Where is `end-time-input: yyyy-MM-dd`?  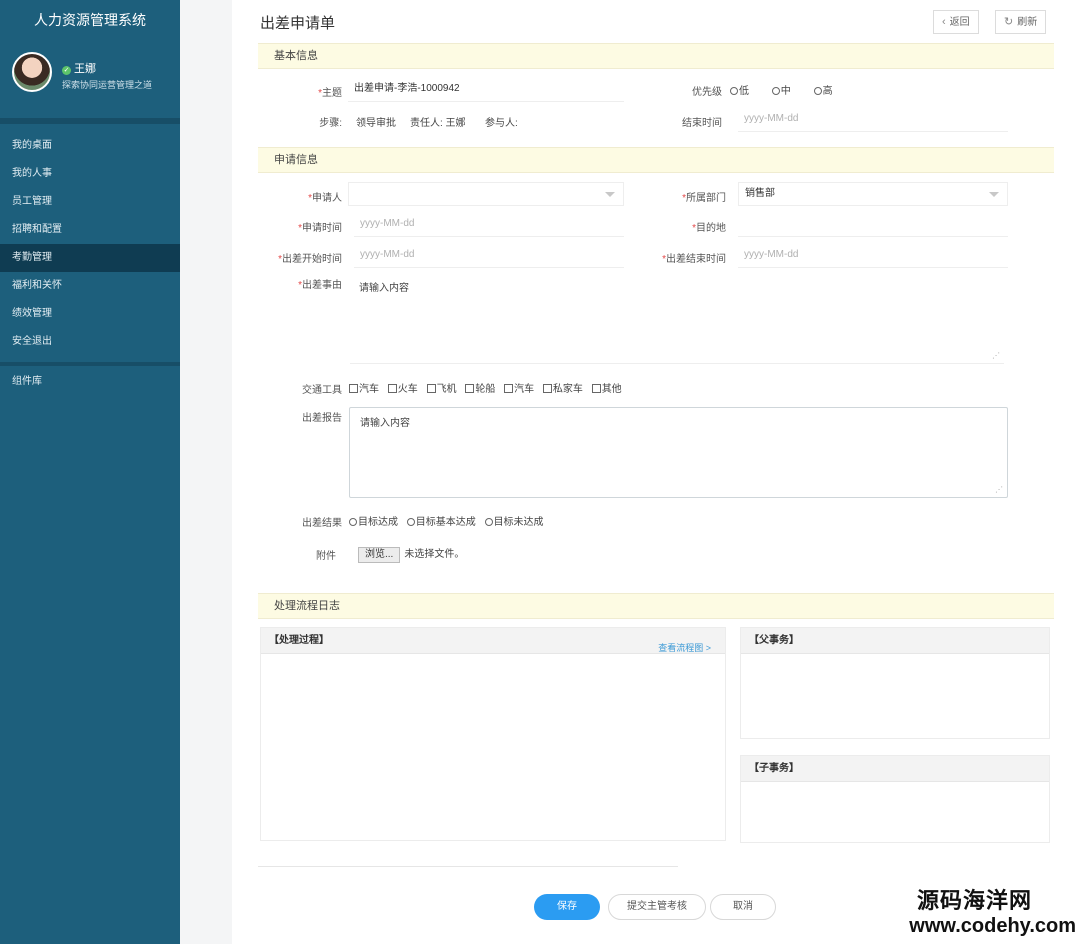 end-time-input: yyyy-MM-dd is located at coordinates (873, 120).